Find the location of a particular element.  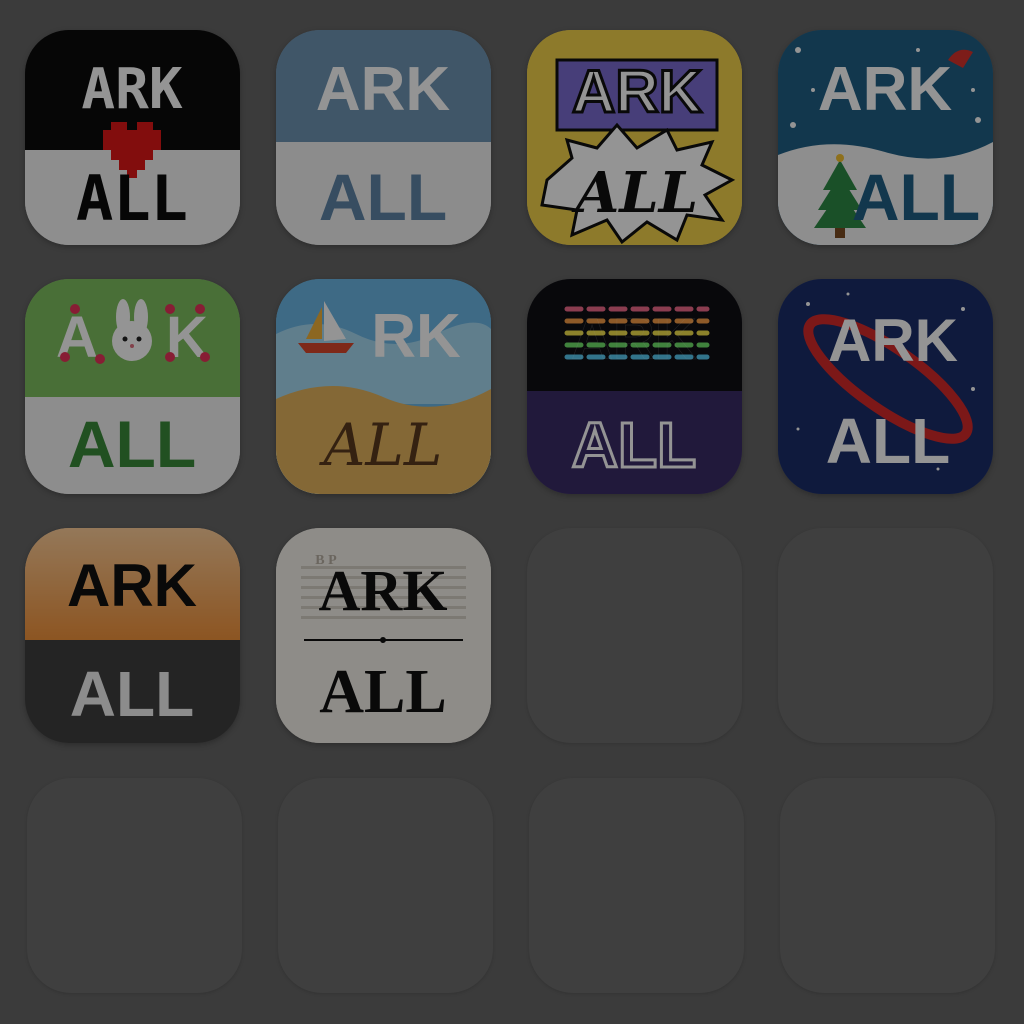

icon-option-space: ARK ALL is located at coordinates (885, 386).